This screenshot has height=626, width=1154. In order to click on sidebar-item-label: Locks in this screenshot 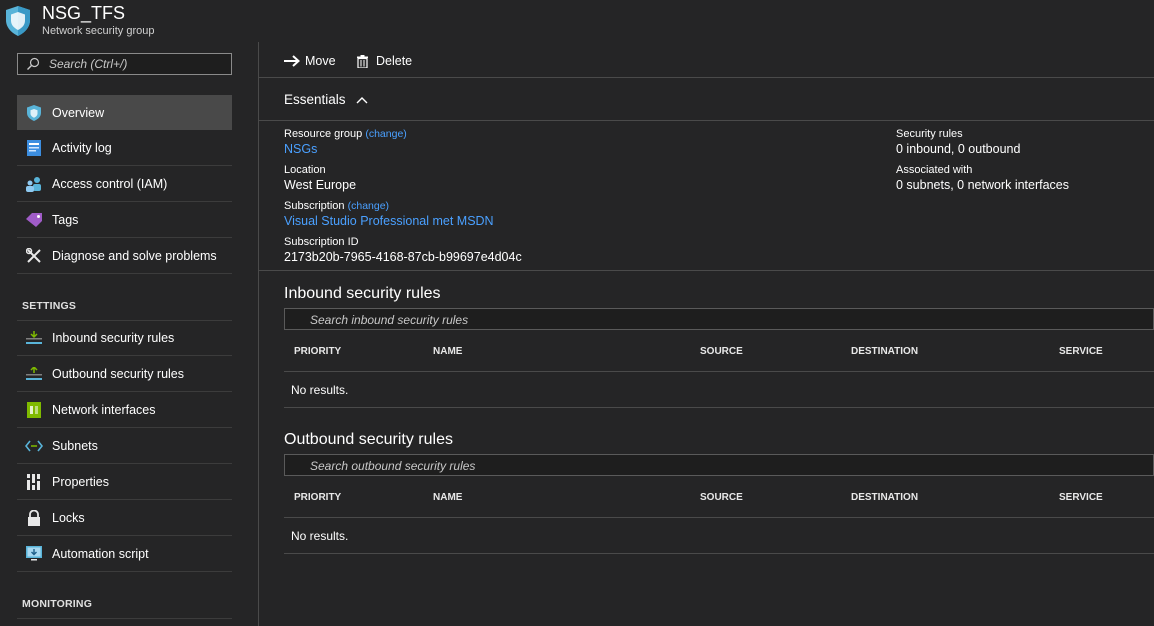, I will do `click(68, 518)`.